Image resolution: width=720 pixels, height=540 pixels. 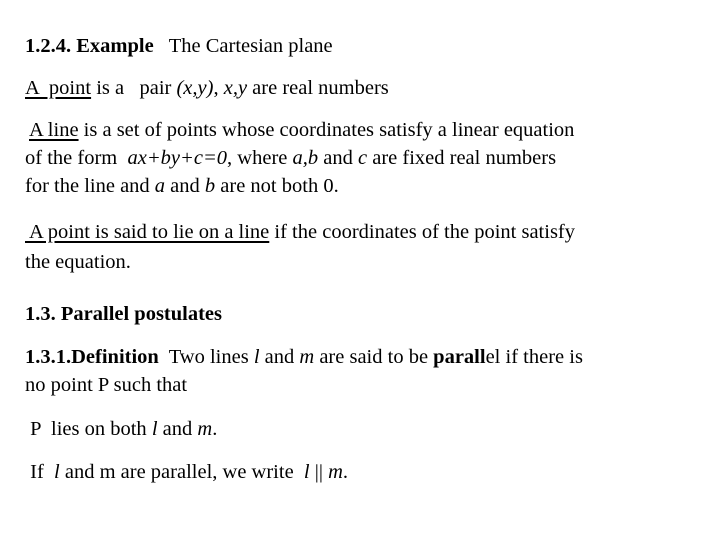 What do you see at coordinates (177, 158) in the screenshot?
I see `equation: ax+by+c=0` at bounding box center [177, 158].